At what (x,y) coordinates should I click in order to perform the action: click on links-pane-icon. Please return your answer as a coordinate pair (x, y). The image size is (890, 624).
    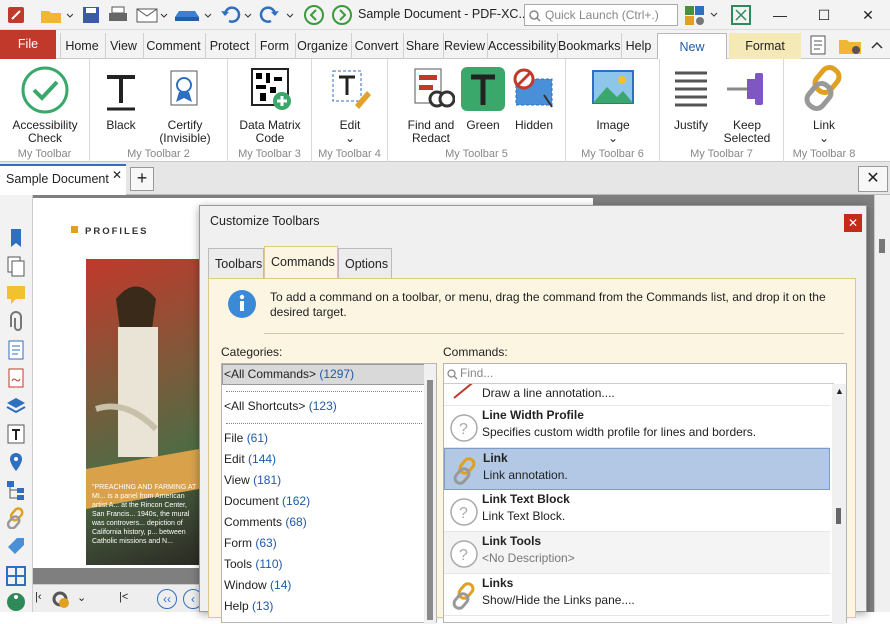
    Looking at the image, I should click on (16, 518).